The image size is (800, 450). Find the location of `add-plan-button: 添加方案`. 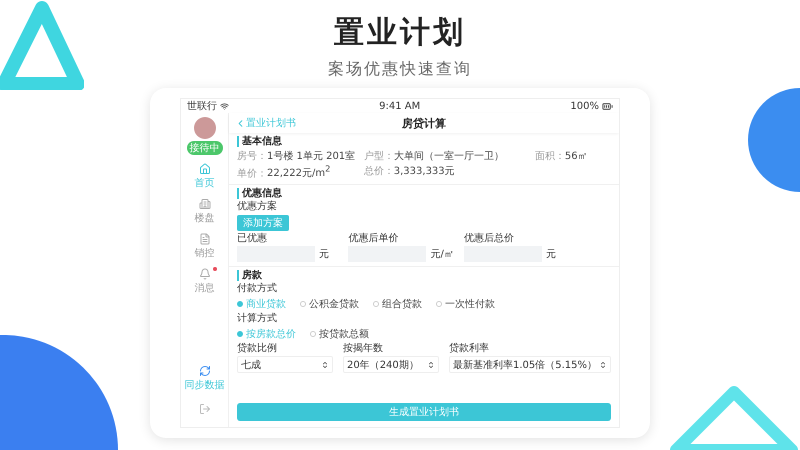

add-plan-button: 添加方案 is located at coordinates (263, 223).